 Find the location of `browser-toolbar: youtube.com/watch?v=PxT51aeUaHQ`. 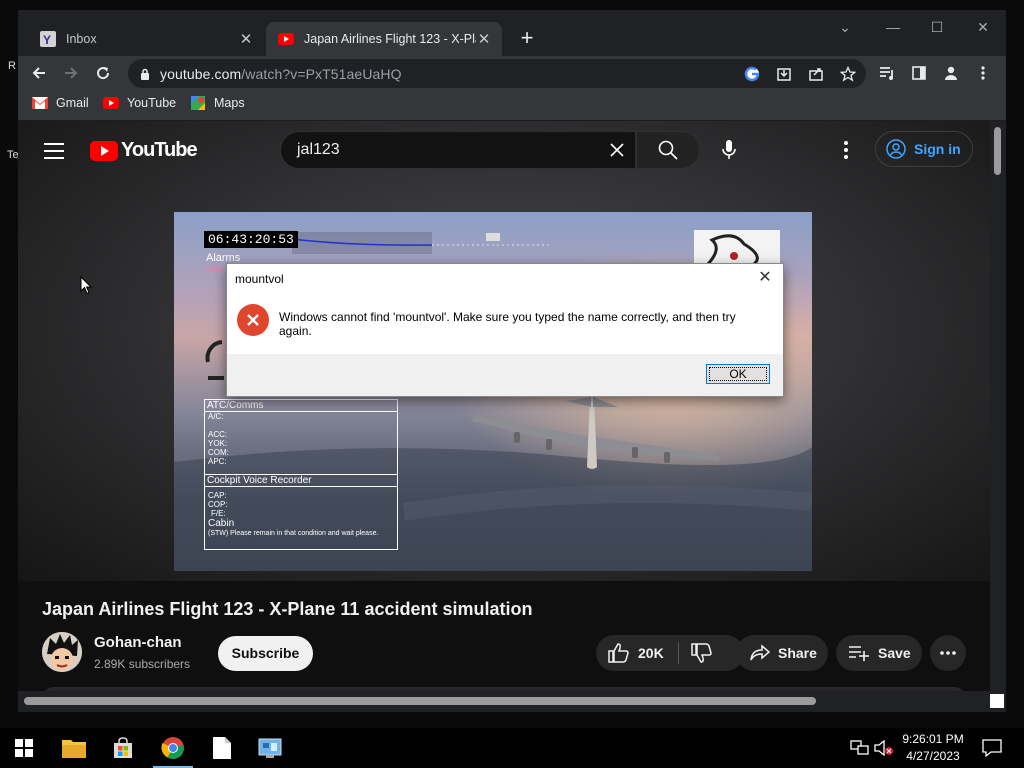

browser-toolbar: youtube.com/watch?v=PxT51aeUaHQ is located at coordinates (512, 73).